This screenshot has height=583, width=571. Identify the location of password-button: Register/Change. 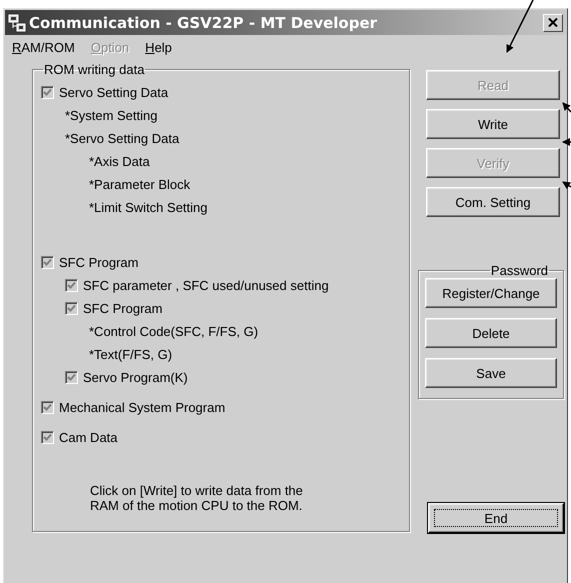
(491, 293).